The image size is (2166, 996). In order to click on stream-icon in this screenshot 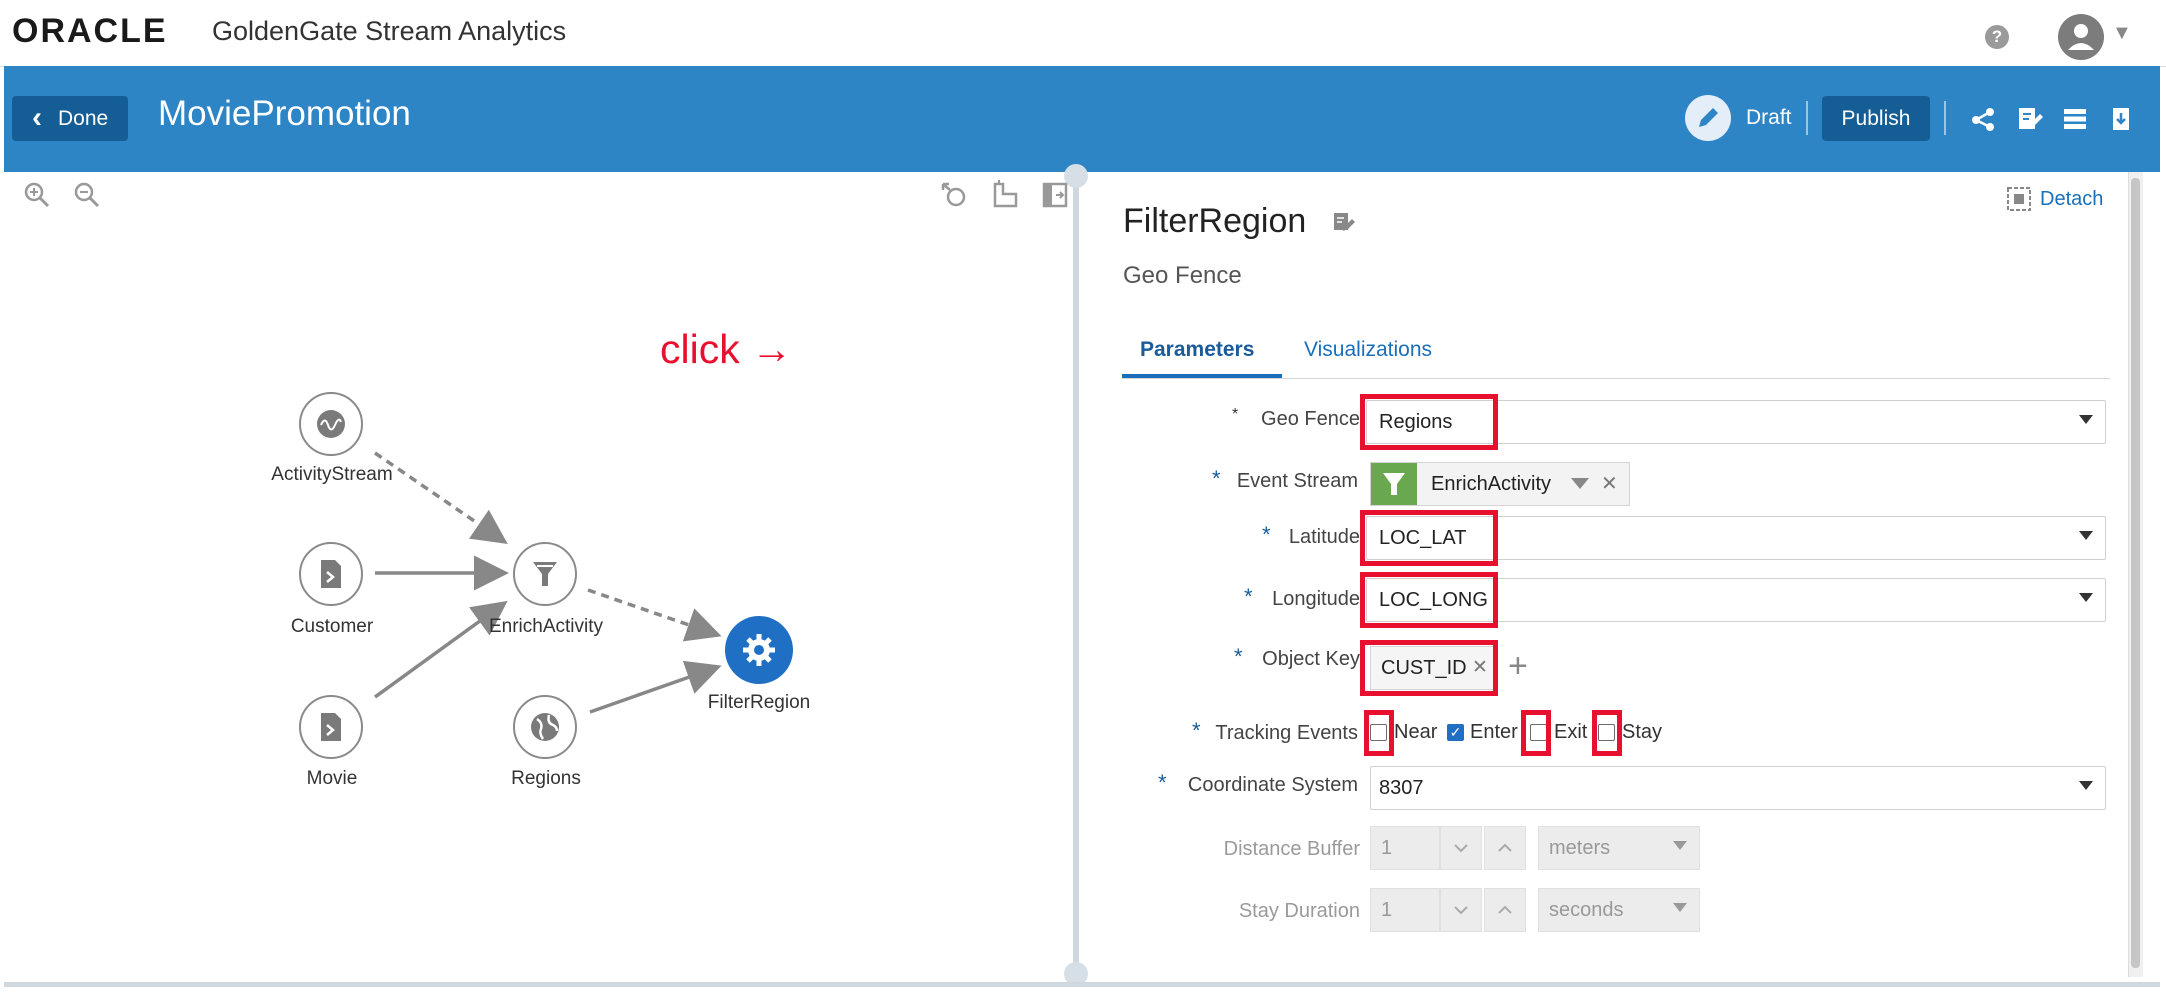, I will do `click(331, 424)`.